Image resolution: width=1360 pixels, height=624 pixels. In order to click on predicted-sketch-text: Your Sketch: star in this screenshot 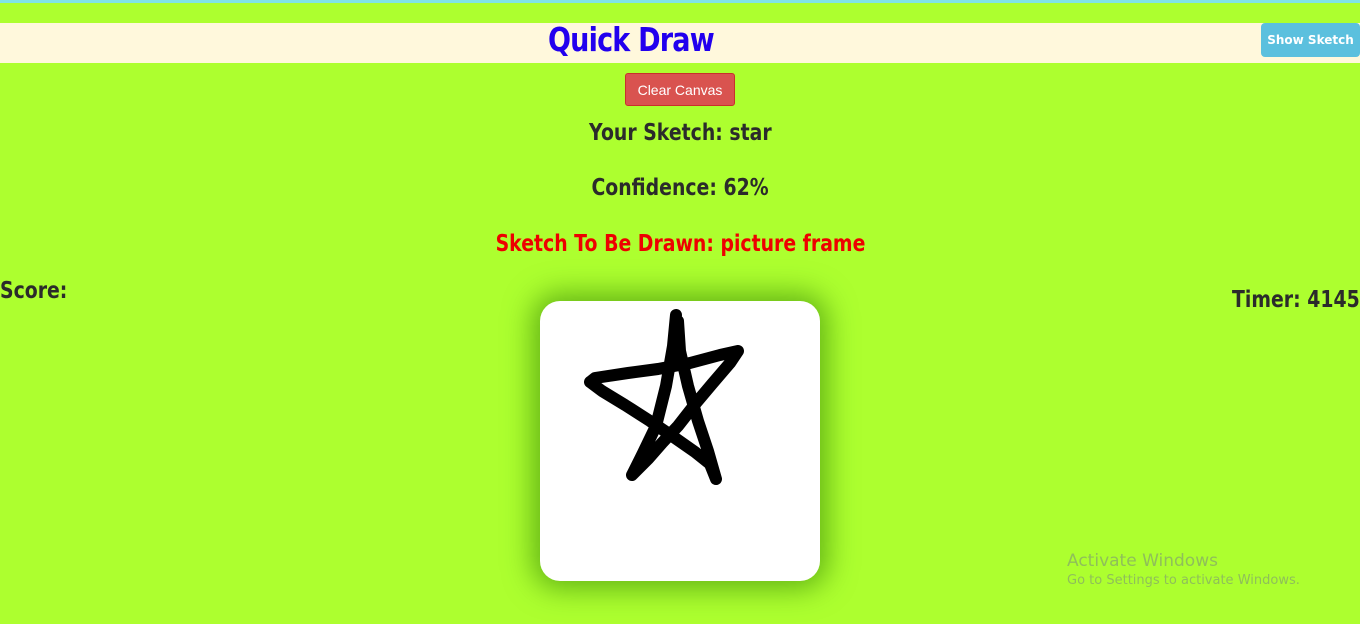, I will do `click(680, 133)`.